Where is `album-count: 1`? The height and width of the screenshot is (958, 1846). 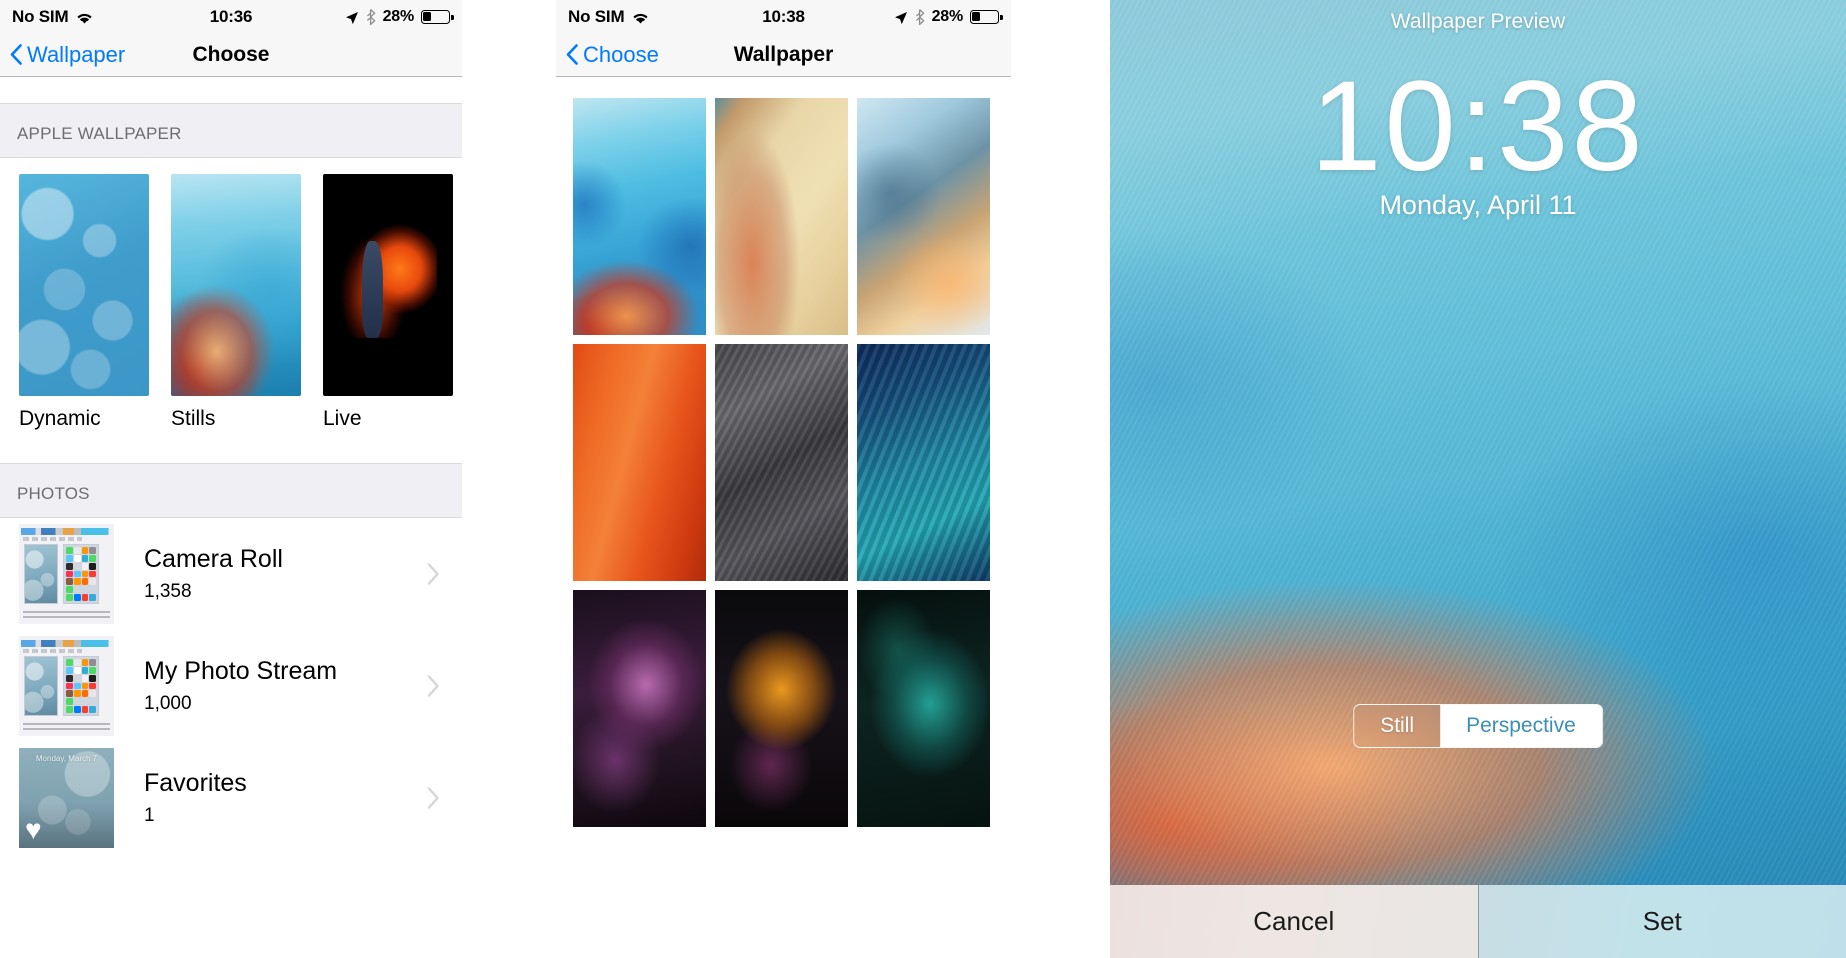 album-count: 1 is located at coordinates (149, 816).